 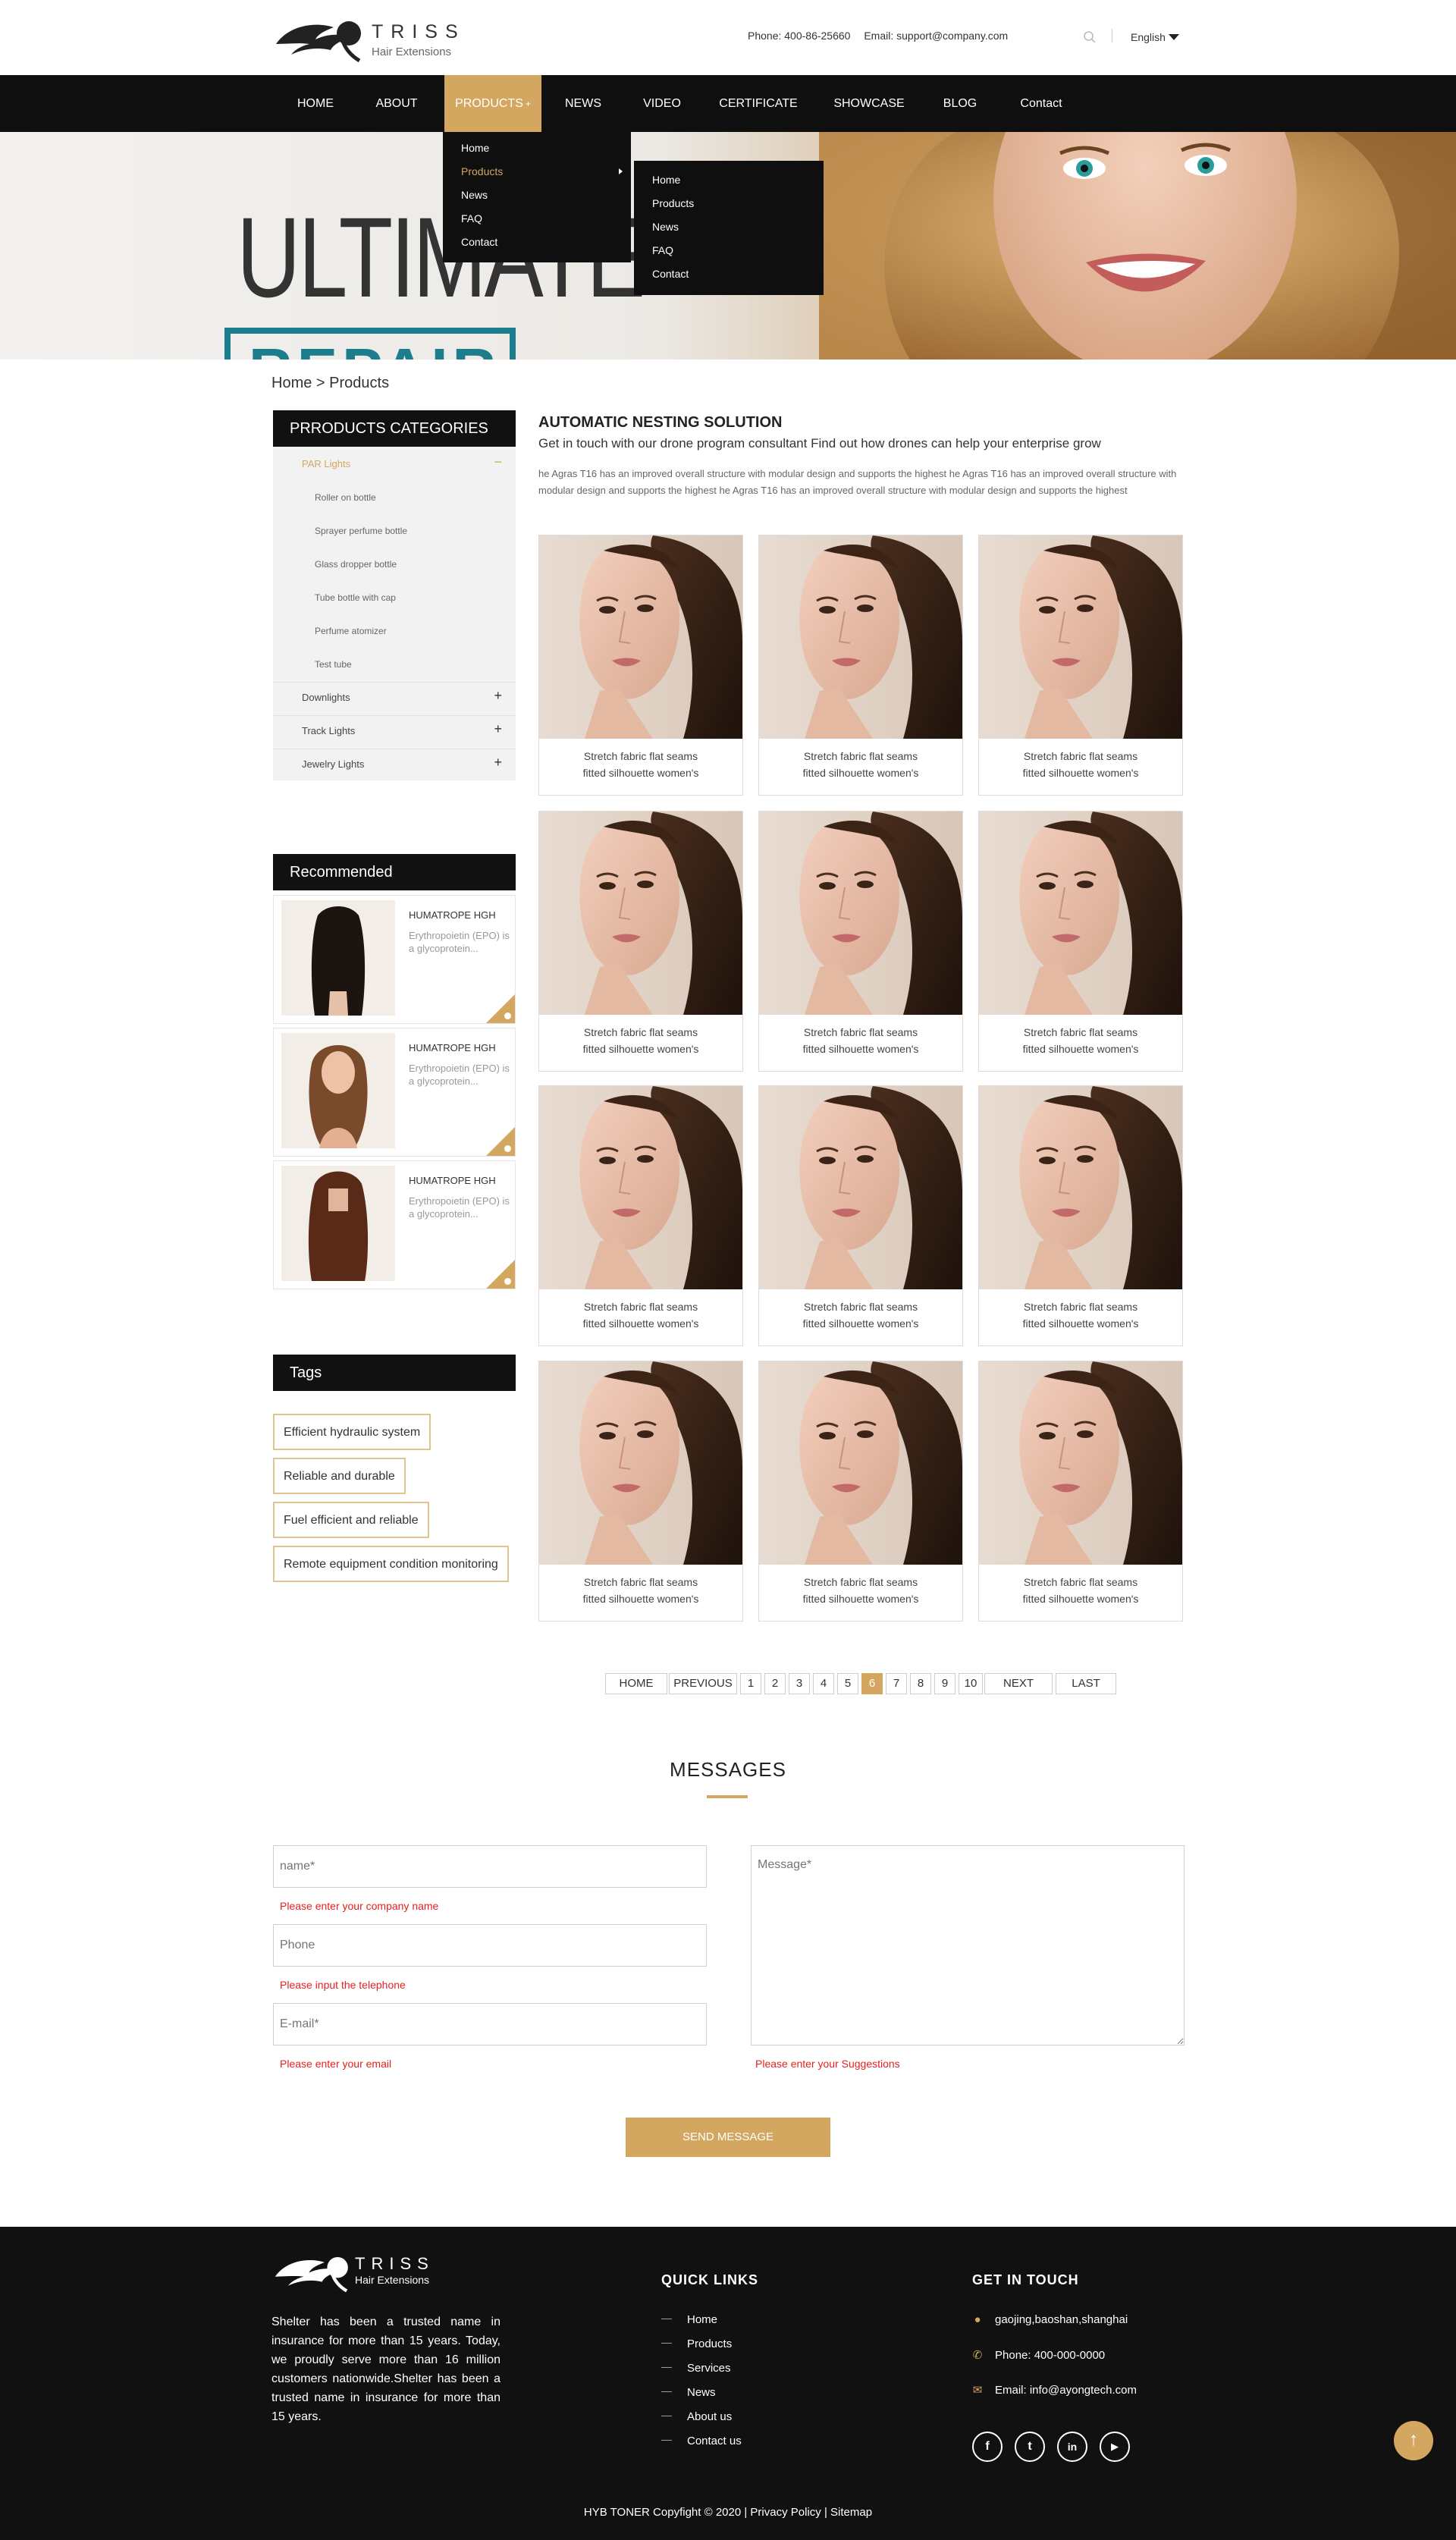 I want to click on tag: Reliable and durable, so click(x=339, y=1476).